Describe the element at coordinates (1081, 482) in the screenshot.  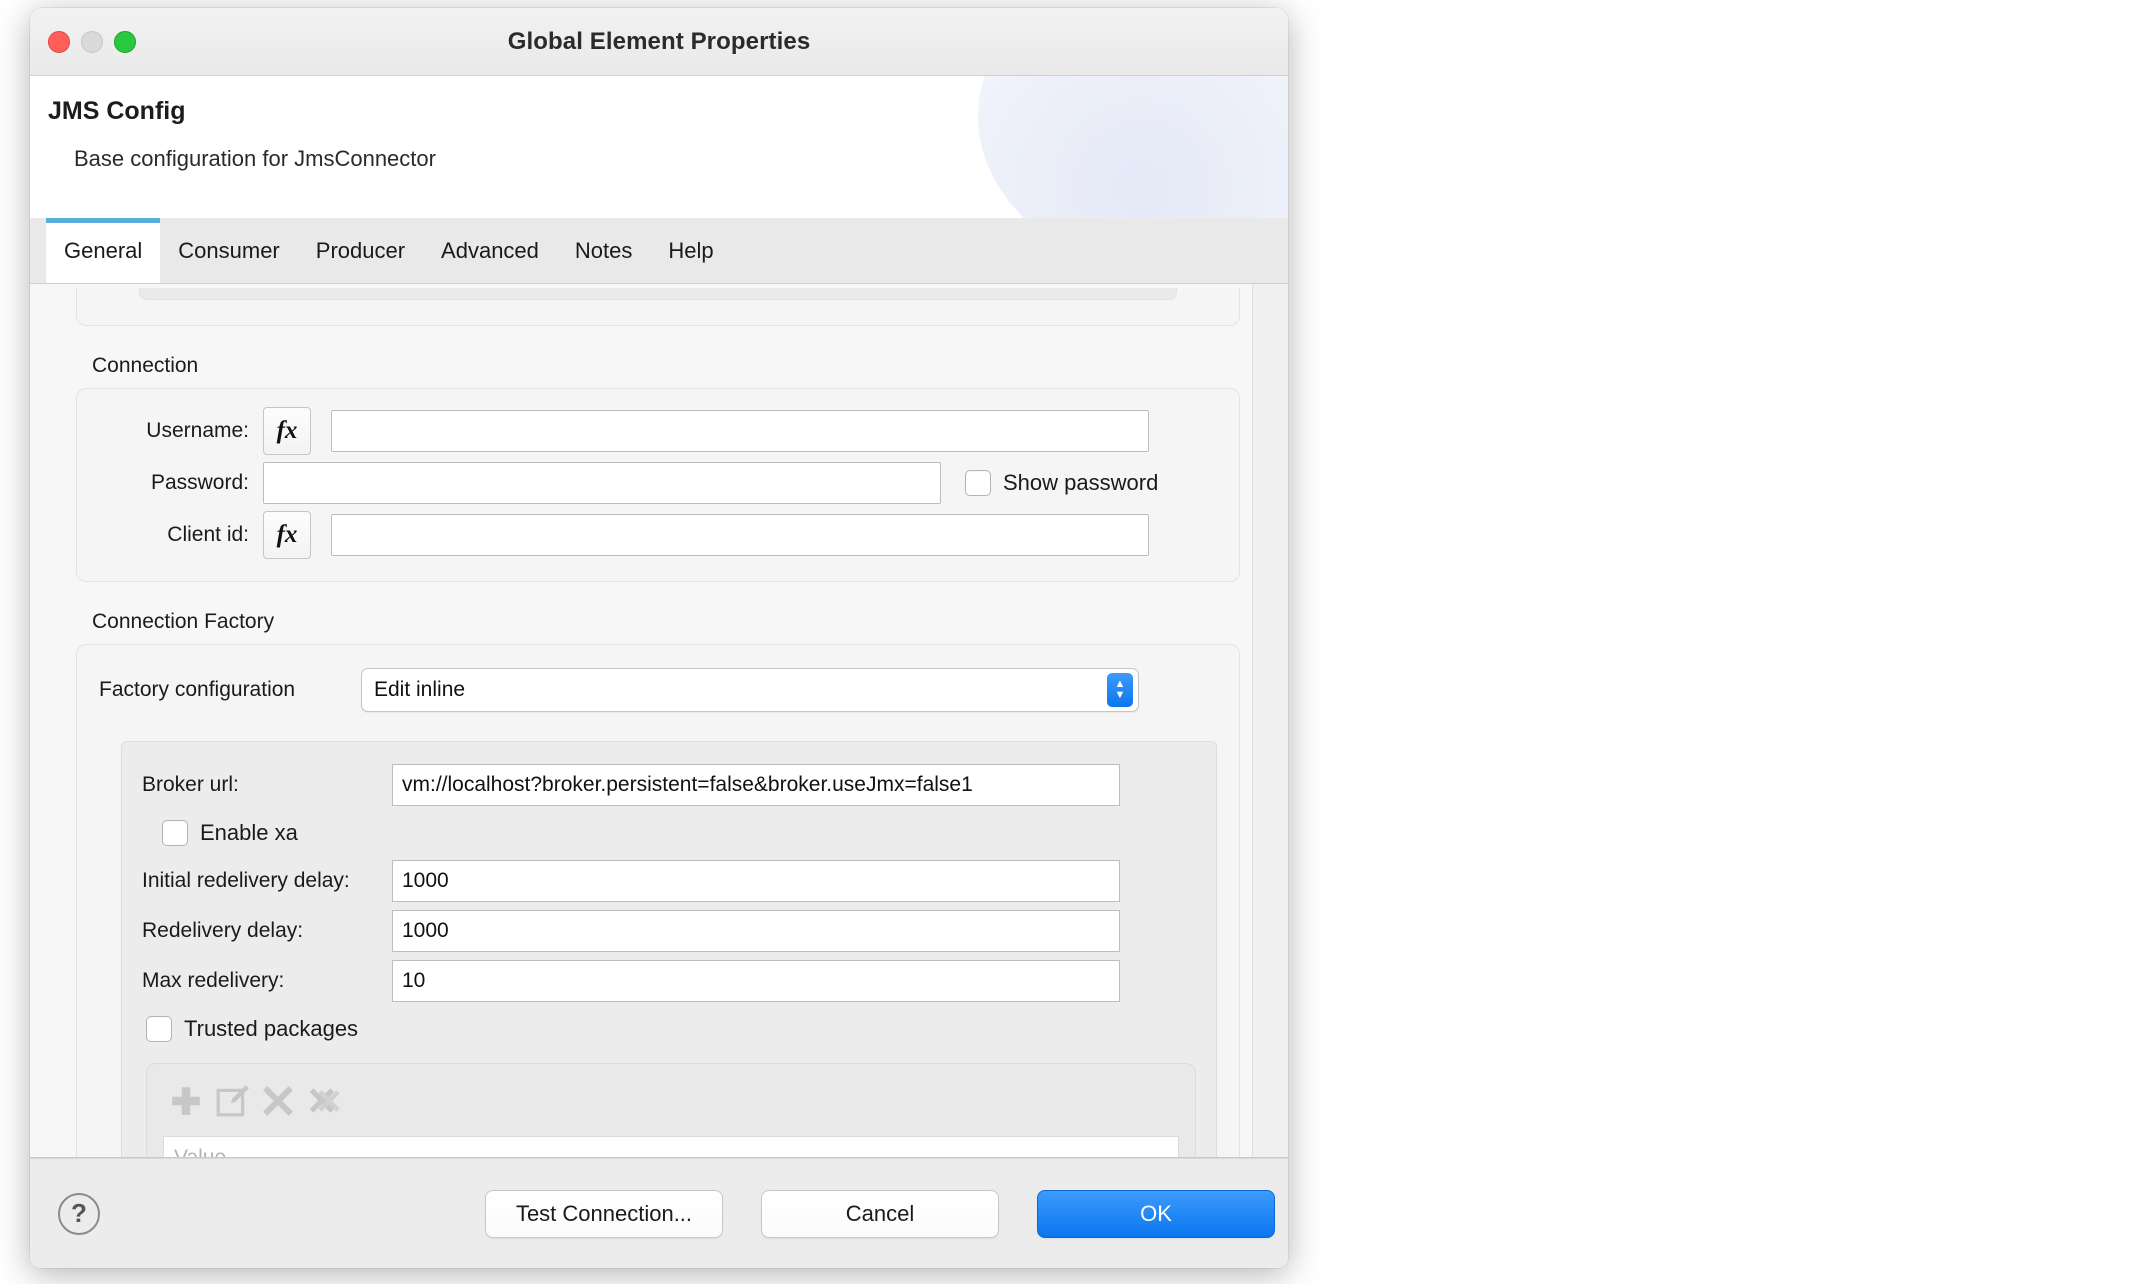
I see `show-password-label: Show password` at that location.